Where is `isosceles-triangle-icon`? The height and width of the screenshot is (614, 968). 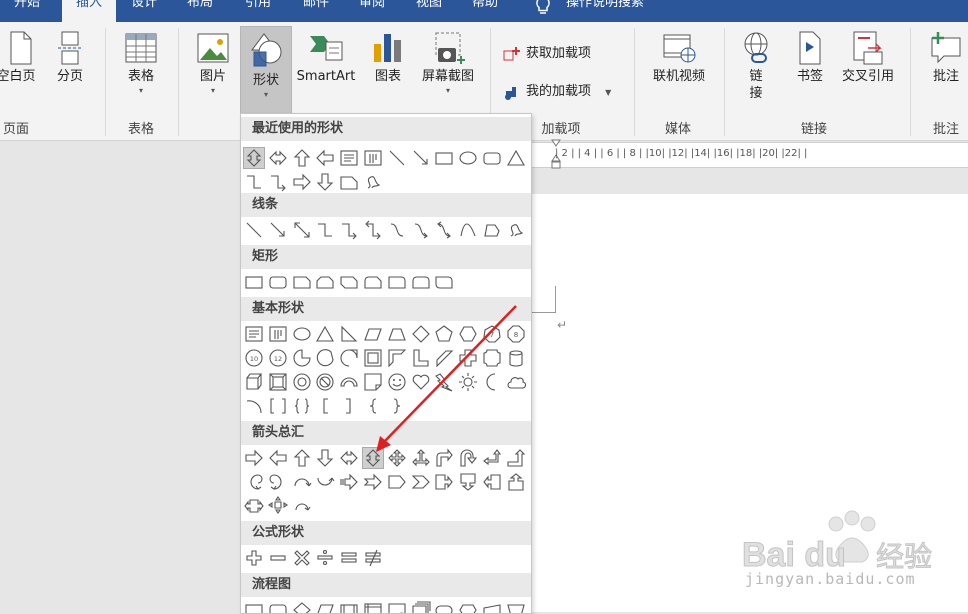
isosceles-triangle-icon is located at coordinates (325, 334).